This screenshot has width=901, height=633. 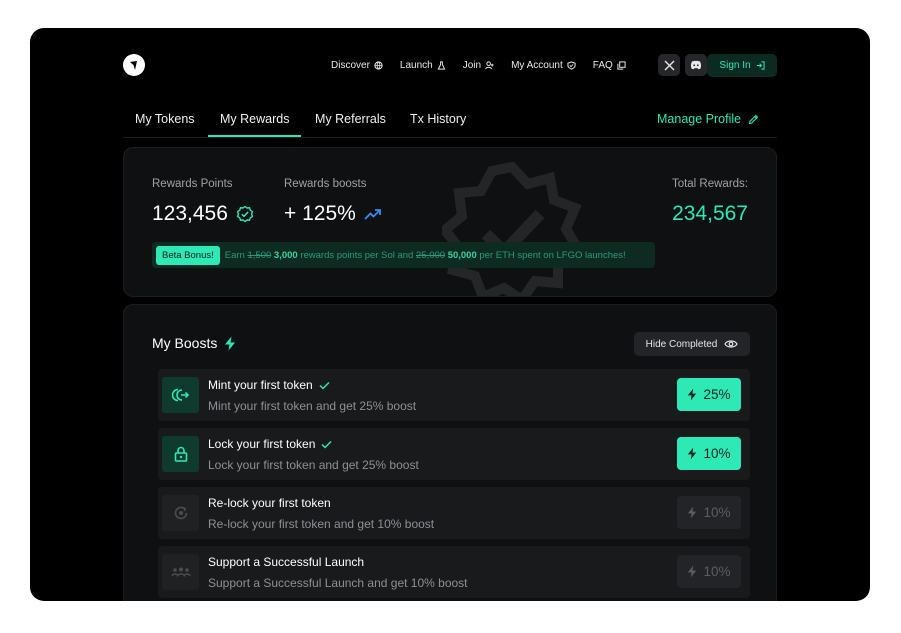 I want to click on users-icon, so click(x=180, y=572).